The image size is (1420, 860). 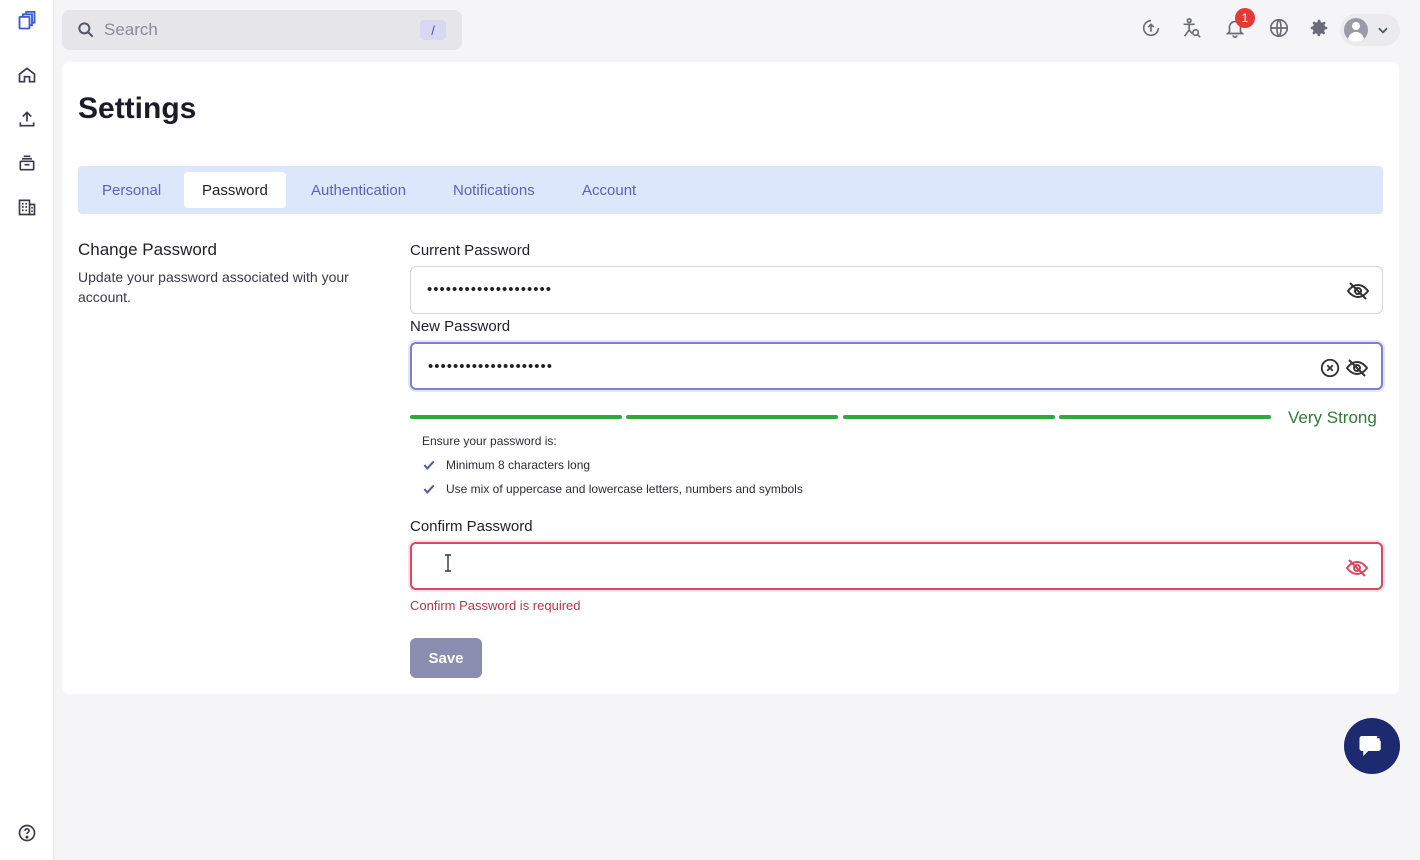 I want to click on archive-icon, so click(x=27, y=163).